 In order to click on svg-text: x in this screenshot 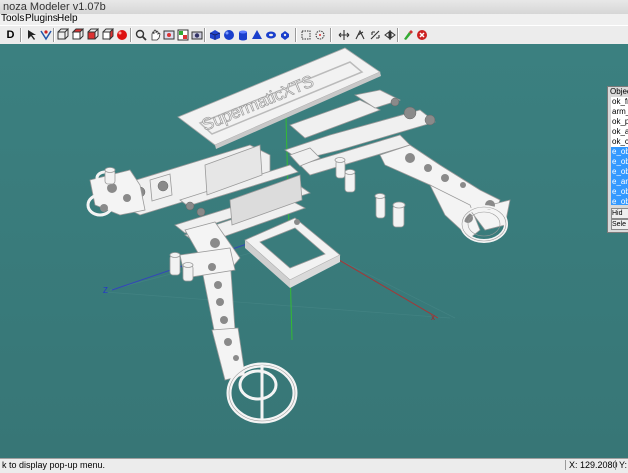, I will do `click(433, 317)`.